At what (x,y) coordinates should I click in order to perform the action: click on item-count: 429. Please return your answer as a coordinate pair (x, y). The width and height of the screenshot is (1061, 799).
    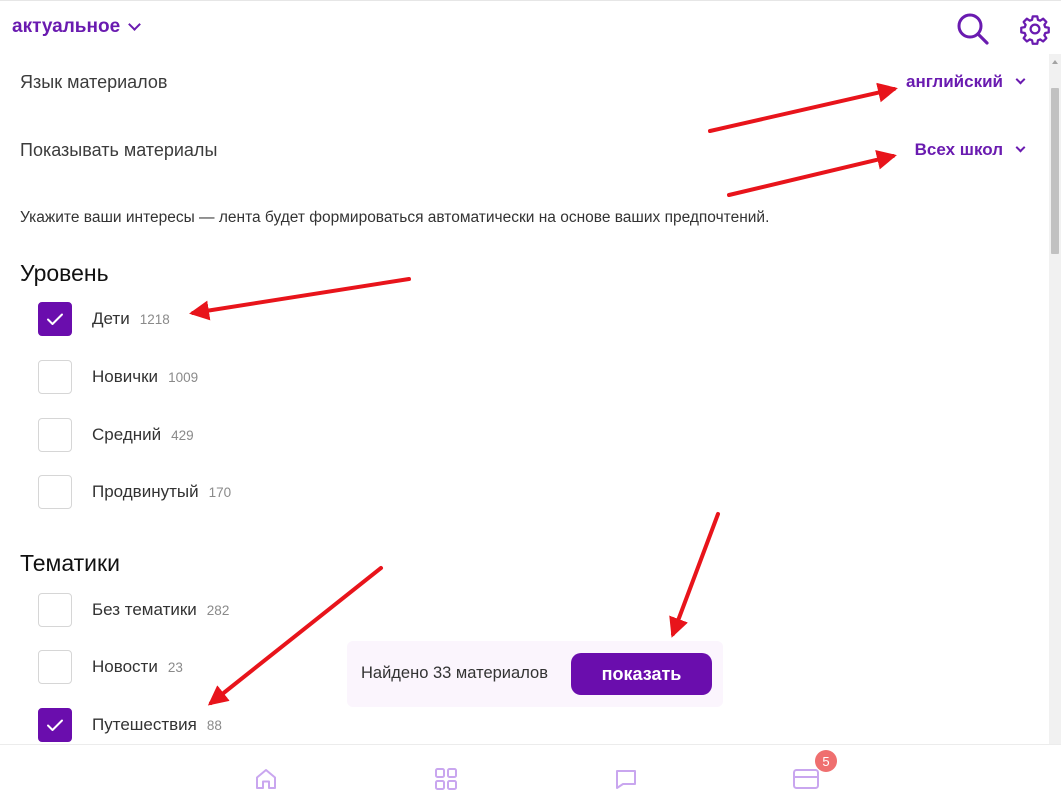
    Looking at the image, I should click on (182, 435).